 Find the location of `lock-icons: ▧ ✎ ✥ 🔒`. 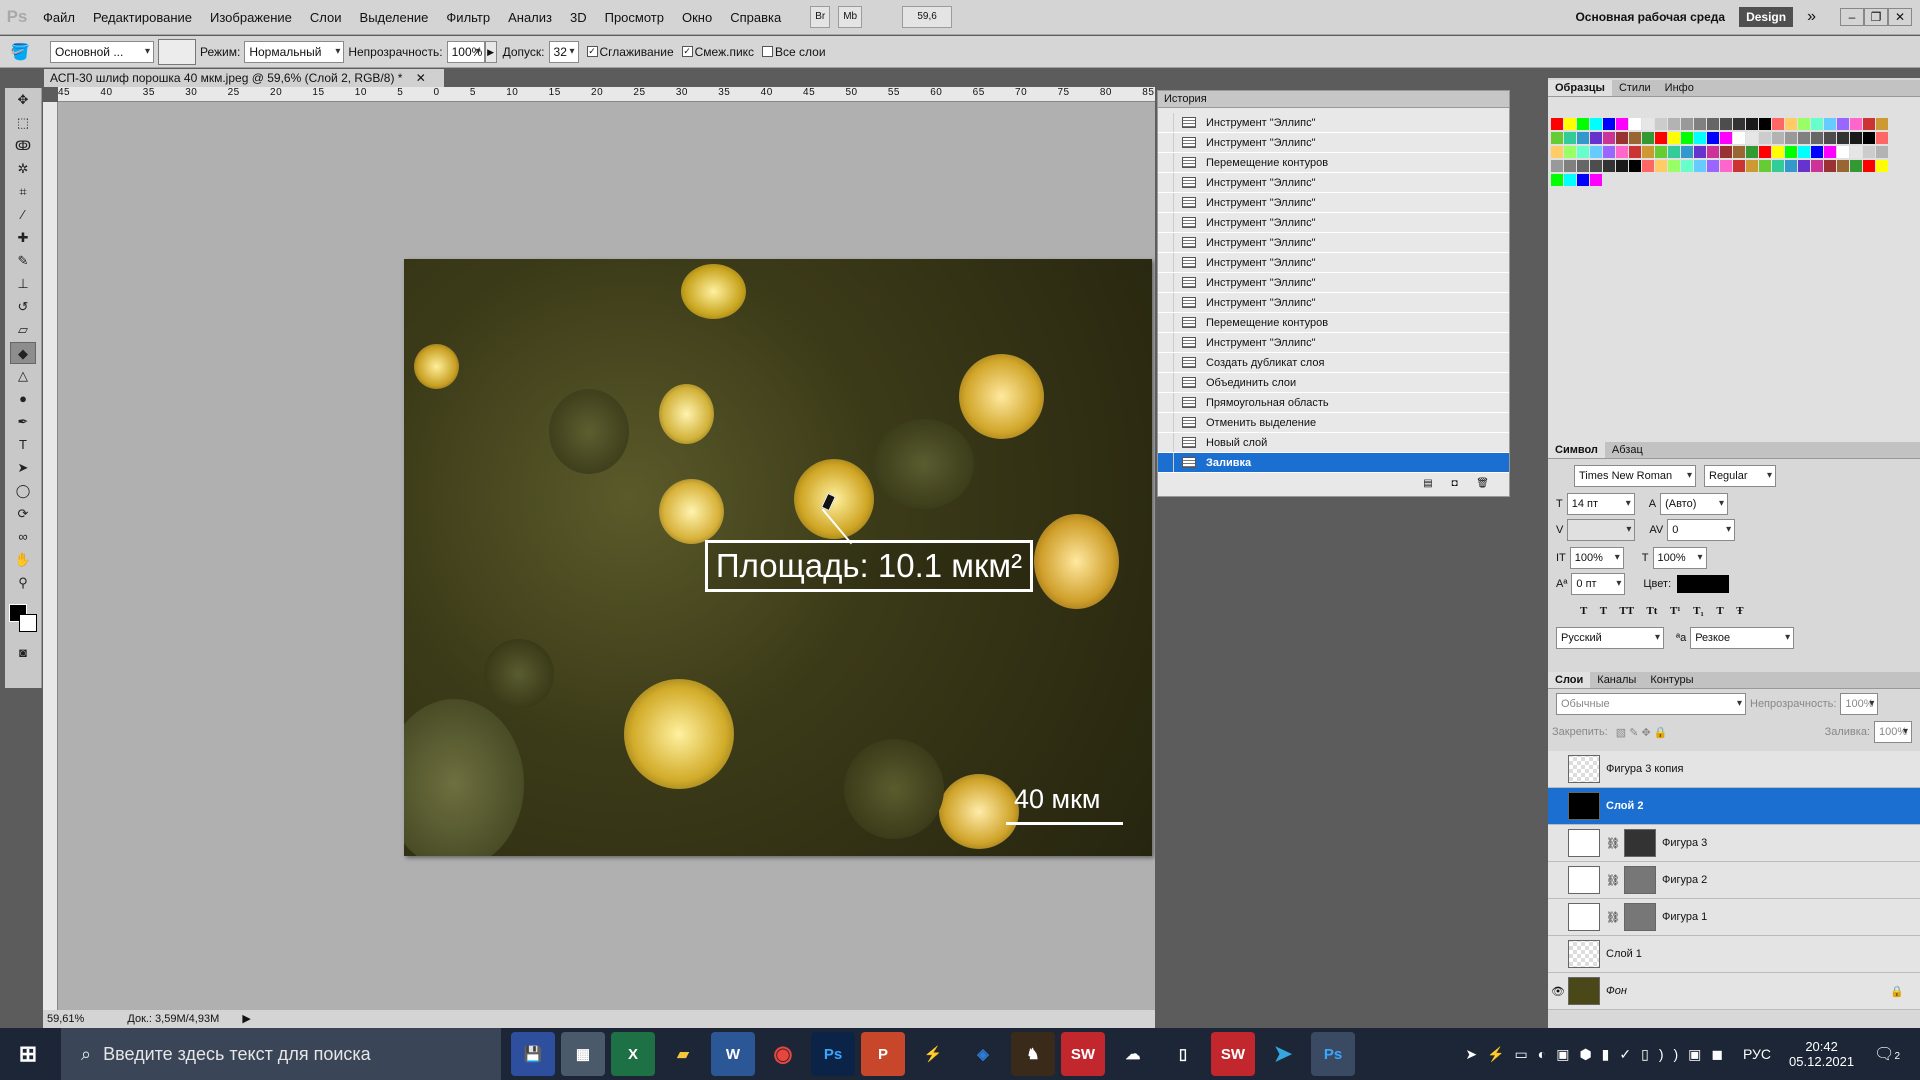

lock-icons: ▧ ✎ ✥ 🔒 is located at coordinates (1642, 732).